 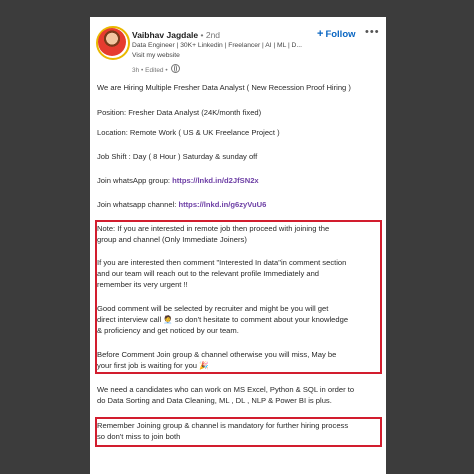 What do you see at coordinates (209, 35) in the screenshot?
I see `connection-degree: • 2nd` at bounding box center [209, 35].